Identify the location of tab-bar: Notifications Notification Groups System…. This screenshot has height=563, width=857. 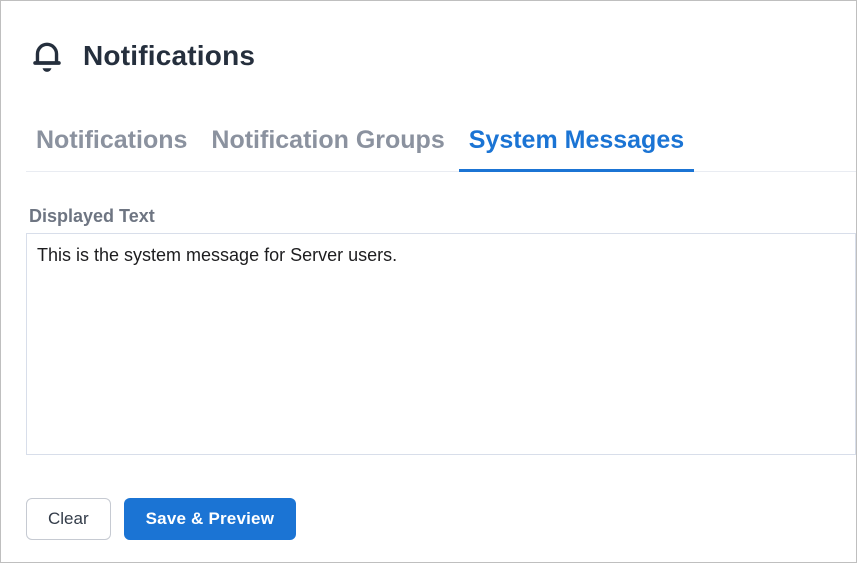
(441, 142).